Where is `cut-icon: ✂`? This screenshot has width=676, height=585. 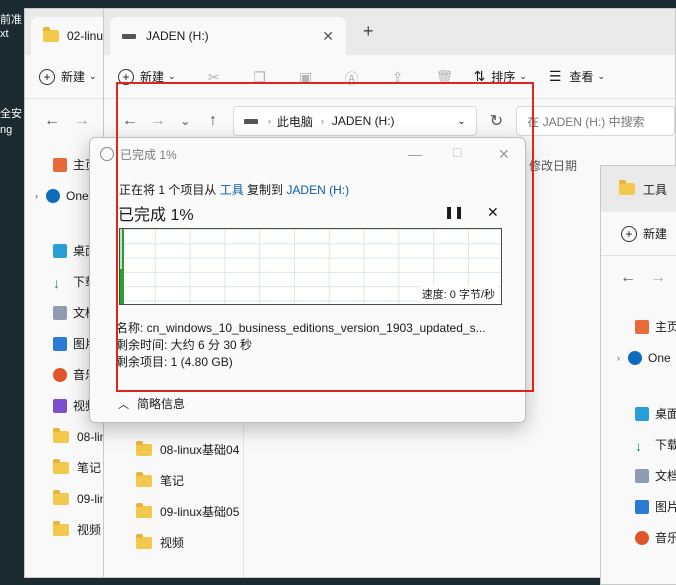
cut-icon: ✂ is located at coordinates (214, 77).